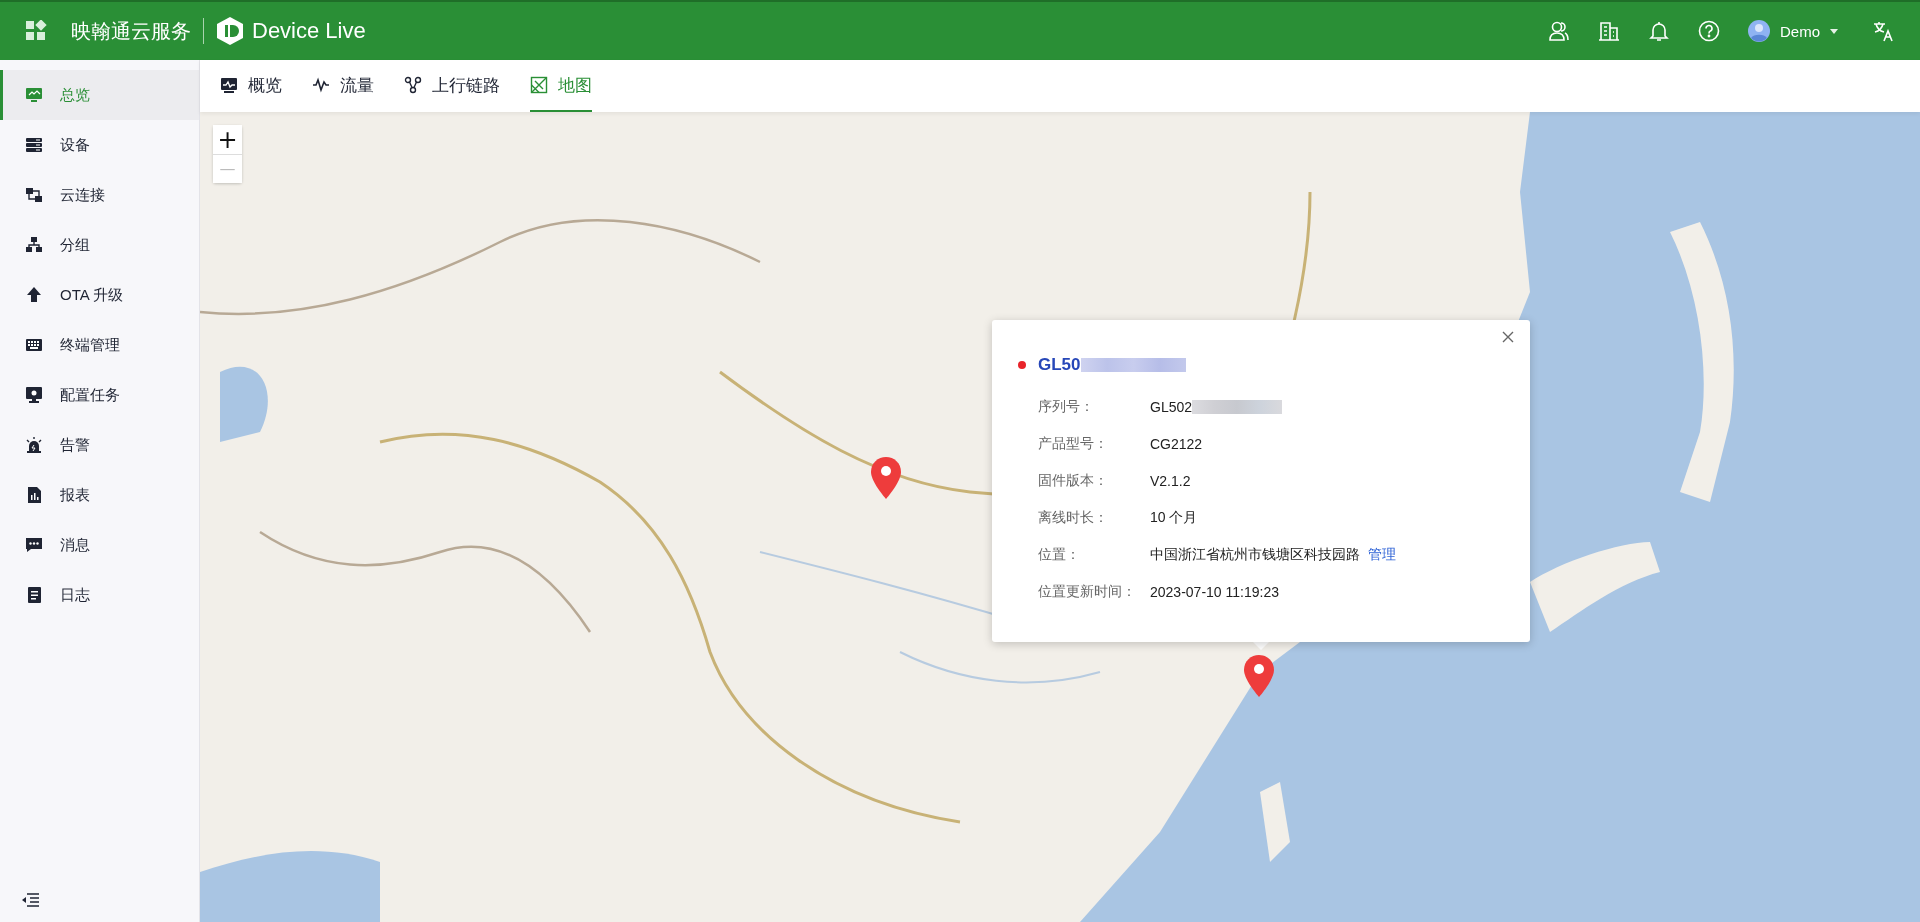 This screenshot has height=922, width=1920. What do you see at coordinates (309, 31) in the screenshot?
I see `product-name: Device Live` at bounding box center [309, 31].